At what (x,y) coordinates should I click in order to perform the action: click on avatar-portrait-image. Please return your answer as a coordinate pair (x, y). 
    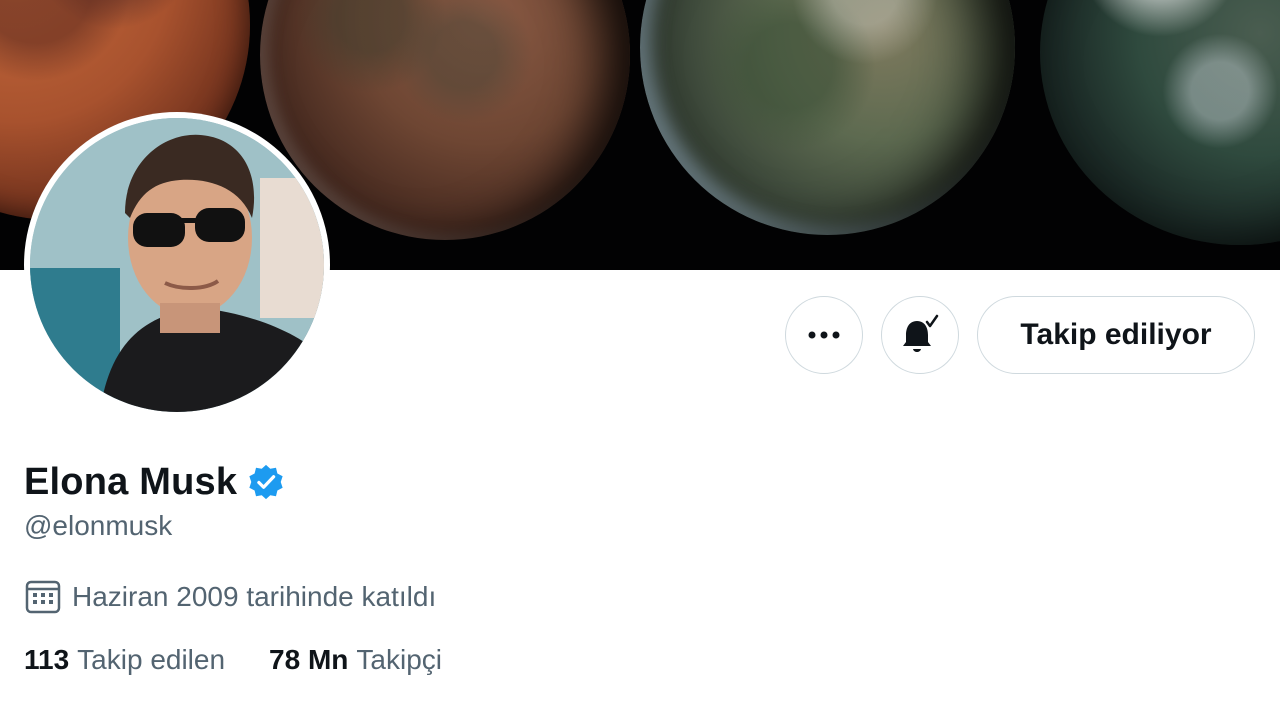
    Looking at the image, I should click on (177, 265).